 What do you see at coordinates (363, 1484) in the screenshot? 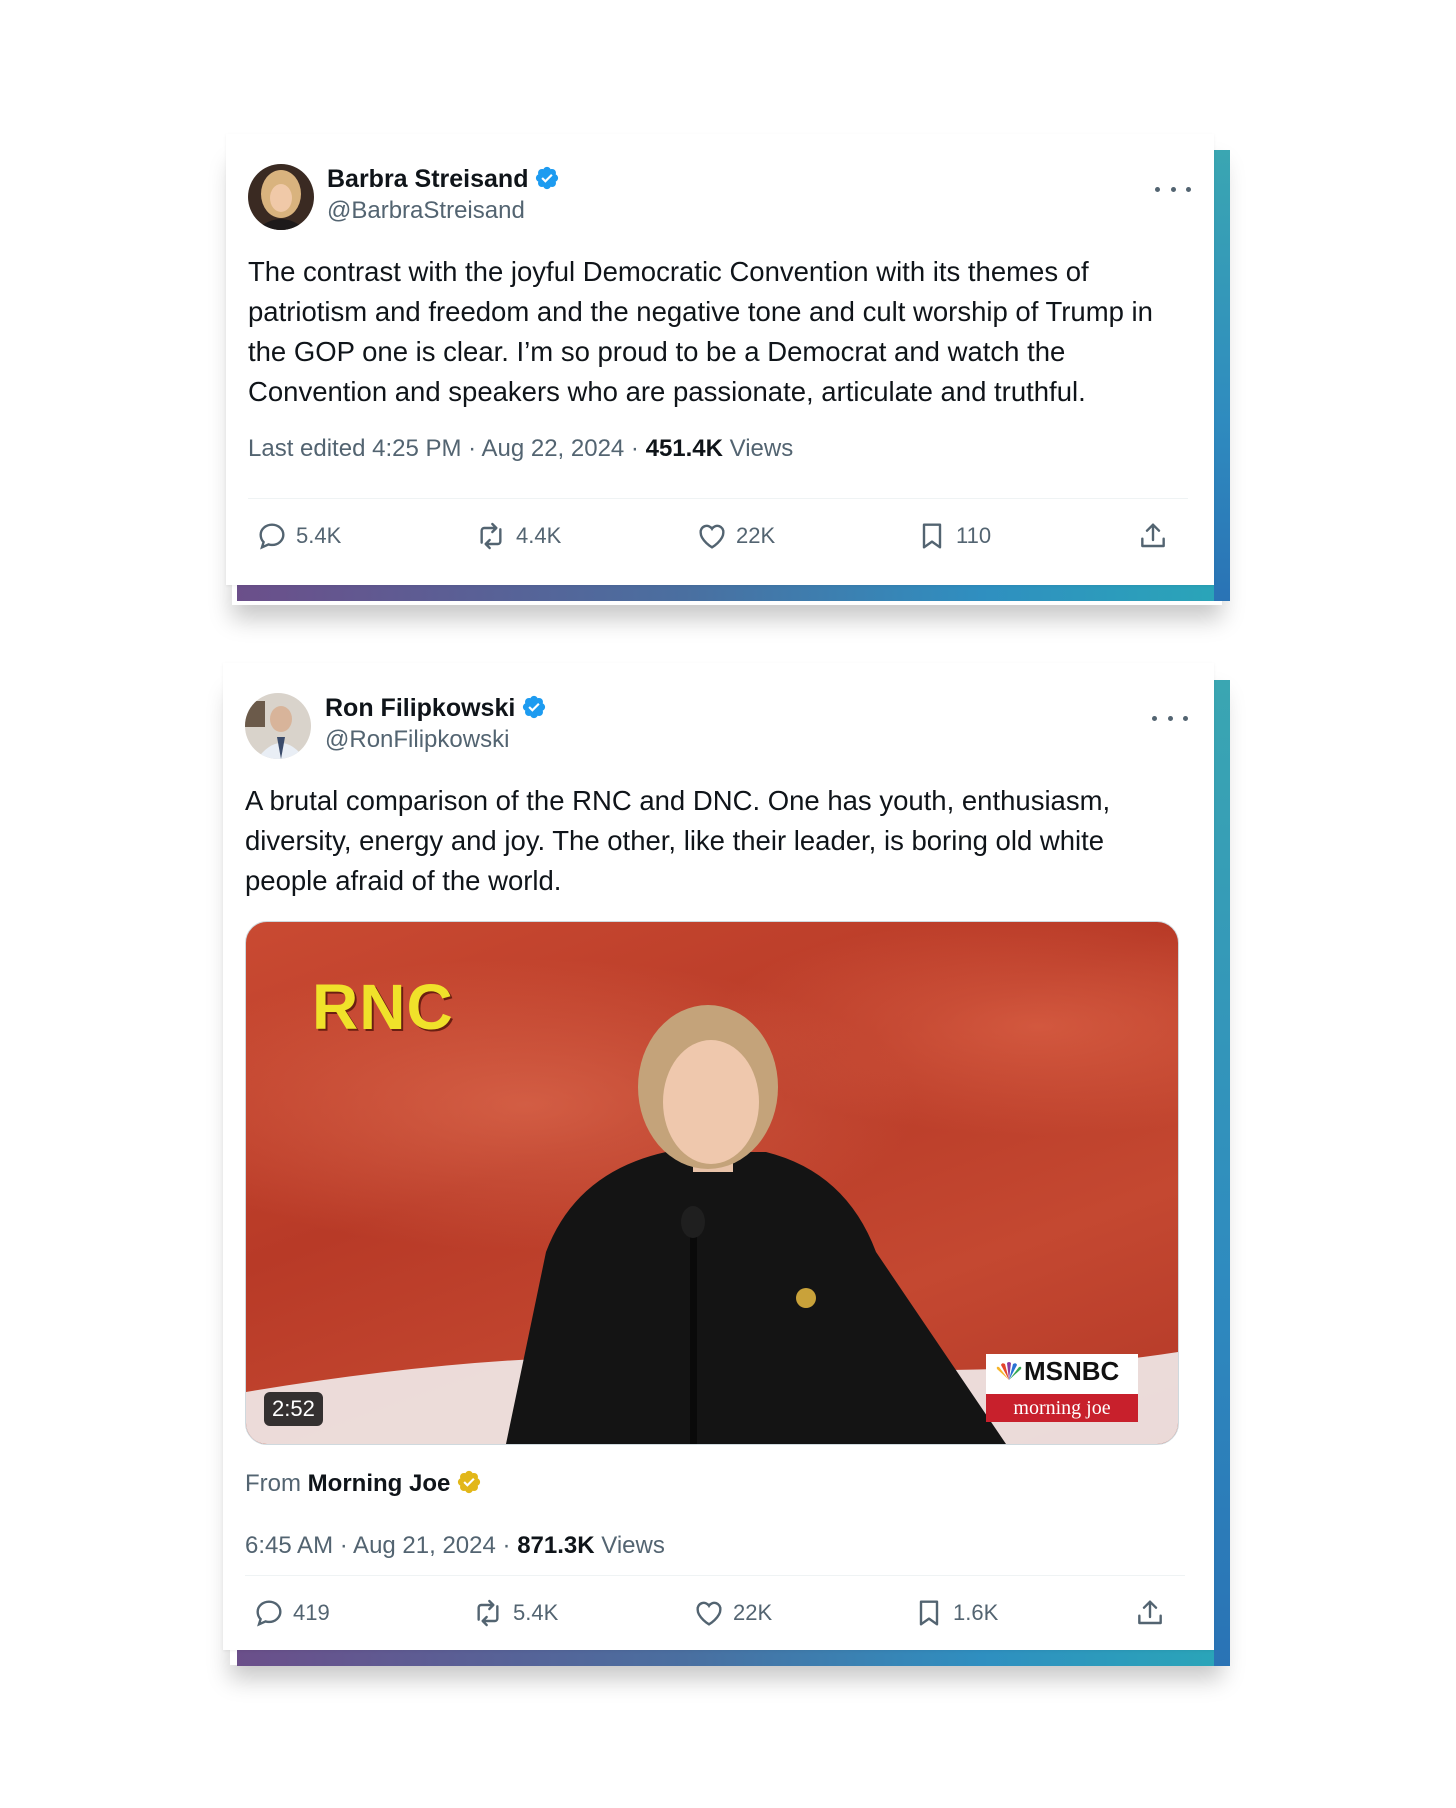
I see `media-source: From Morning Joe` at bounding box center [363, 1484].